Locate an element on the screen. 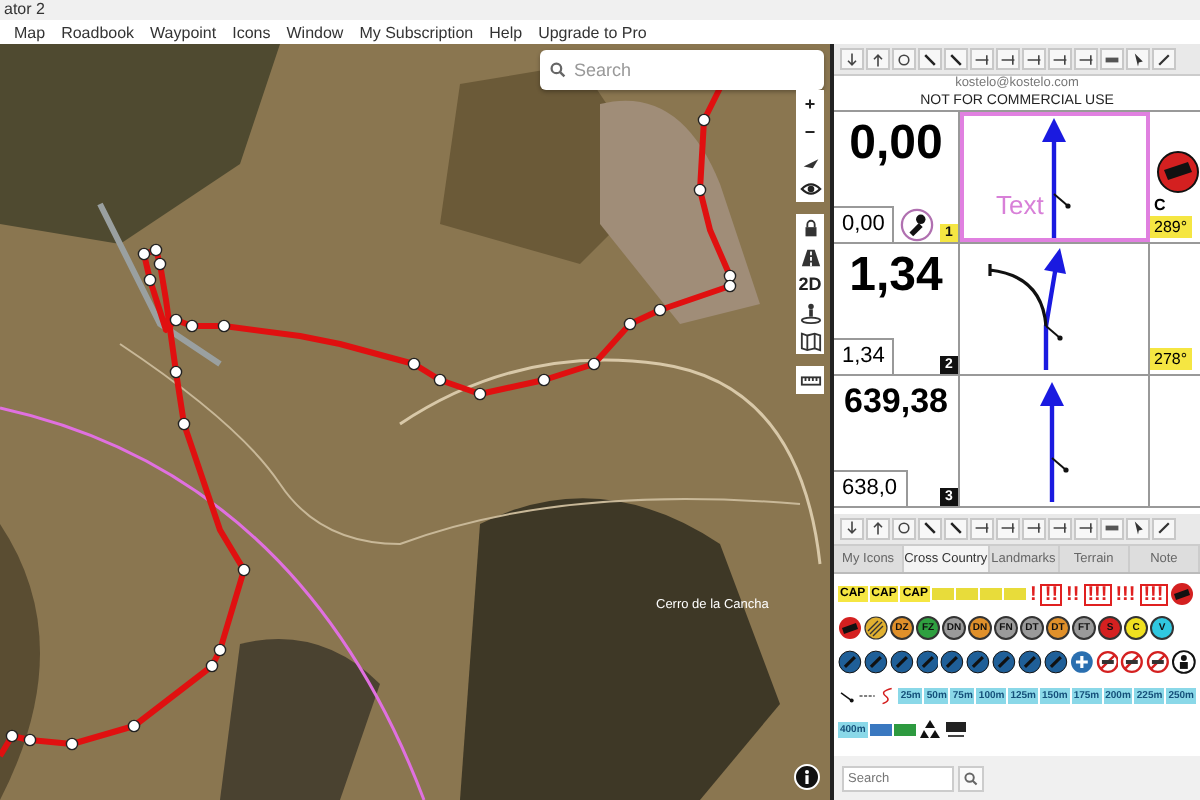 This screenshot has width=1200, height=800. cursor-icon is located at coordinates (1138, 528).